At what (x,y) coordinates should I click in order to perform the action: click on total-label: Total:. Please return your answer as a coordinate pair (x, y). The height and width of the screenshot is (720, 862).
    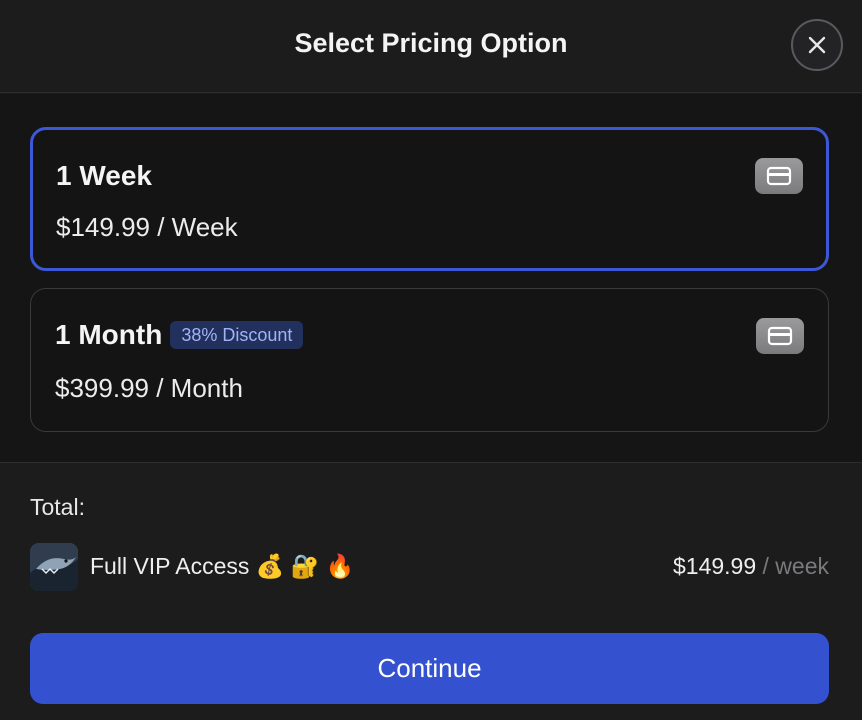
    Looking at the image, I should click on (57, 507).